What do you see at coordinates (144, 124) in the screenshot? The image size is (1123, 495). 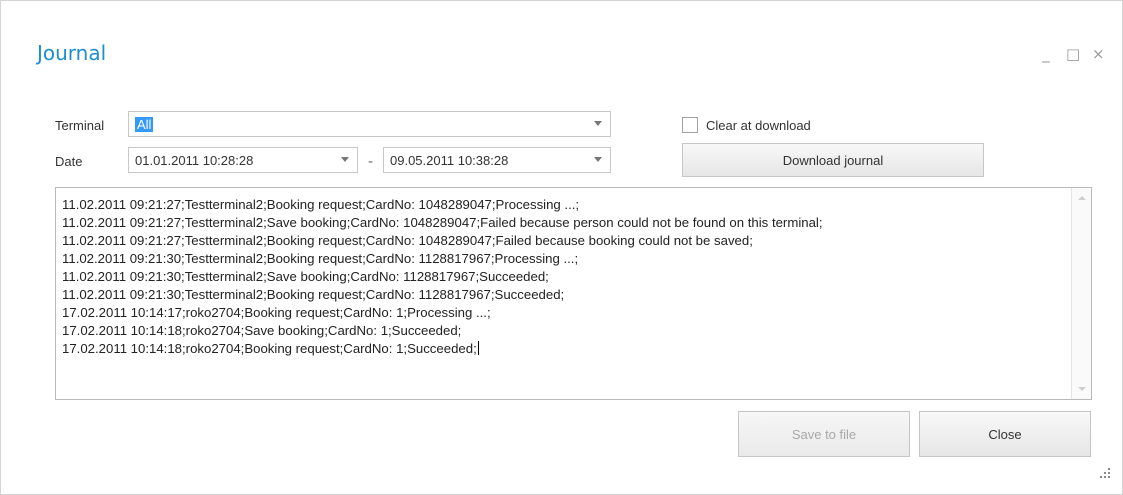 I see `terminal-selected-value: All` at bounding box center [144, 124].